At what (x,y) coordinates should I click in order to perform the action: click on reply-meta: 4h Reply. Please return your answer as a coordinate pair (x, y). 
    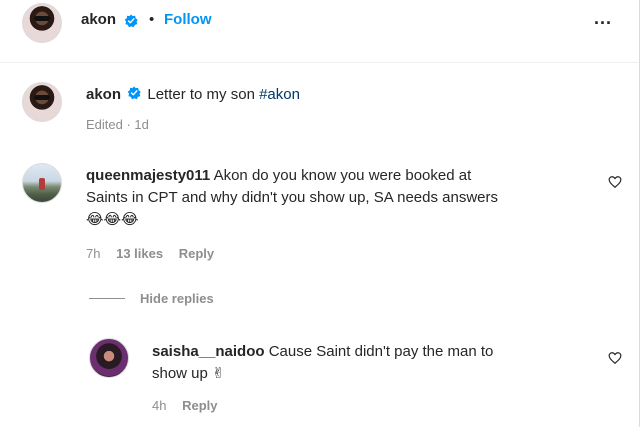
    Looking at the image, I should click on (191, 405).